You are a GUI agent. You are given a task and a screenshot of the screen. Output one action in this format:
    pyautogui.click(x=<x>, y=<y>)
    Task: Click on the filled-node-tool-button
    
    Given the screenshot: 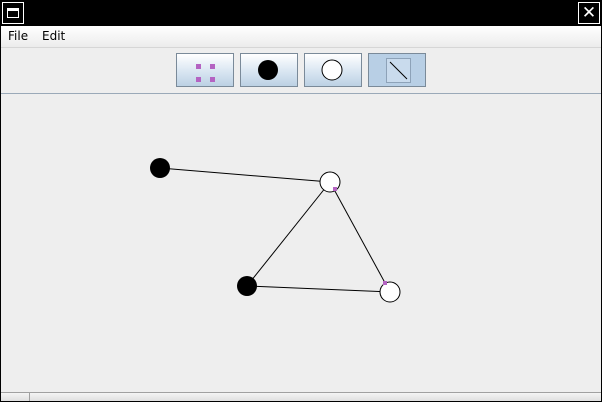 What is the action you would take?
    pyautogui.click(x=269, y=70)
    